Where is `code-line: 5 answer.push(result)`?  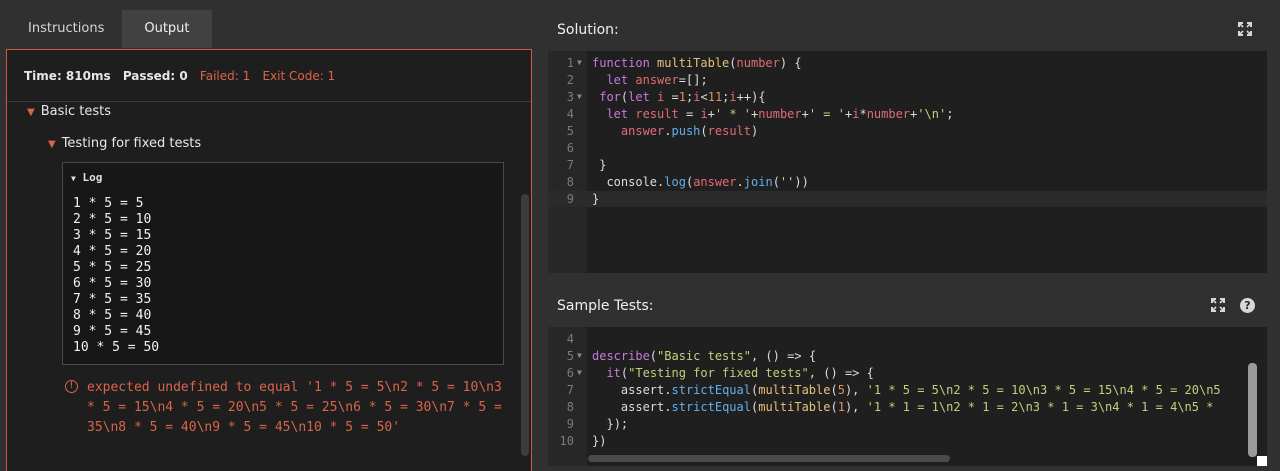 code-line: 5 answer.push(result) is located at coordinates (907, 131).